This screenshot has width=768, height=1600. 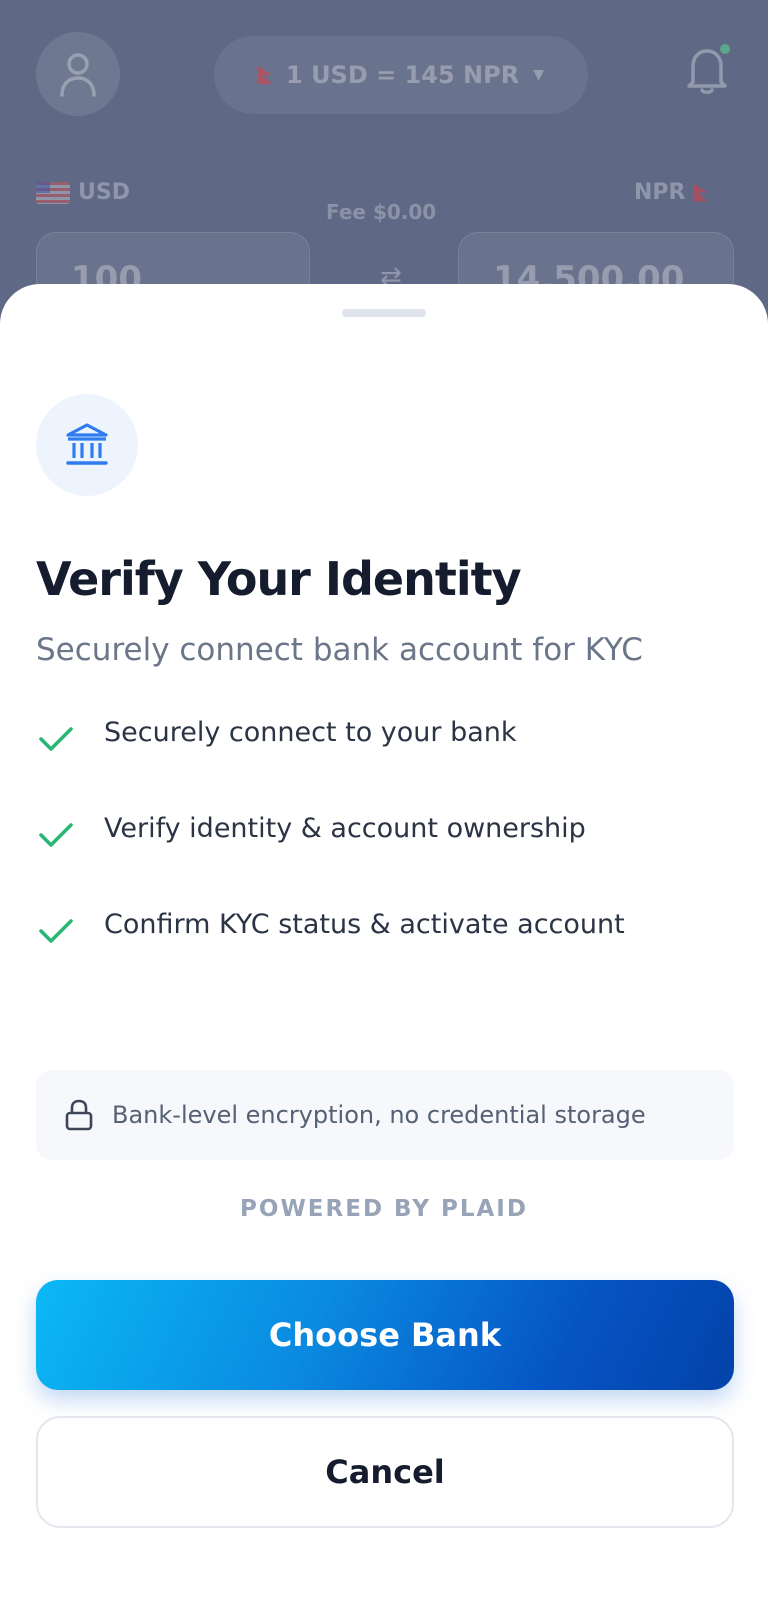 What do you see at coordinates (384, 1209) in the screenshot?
I see `powered-by-label: POWERED BY PLAID` at bounding box center [384, 1209].